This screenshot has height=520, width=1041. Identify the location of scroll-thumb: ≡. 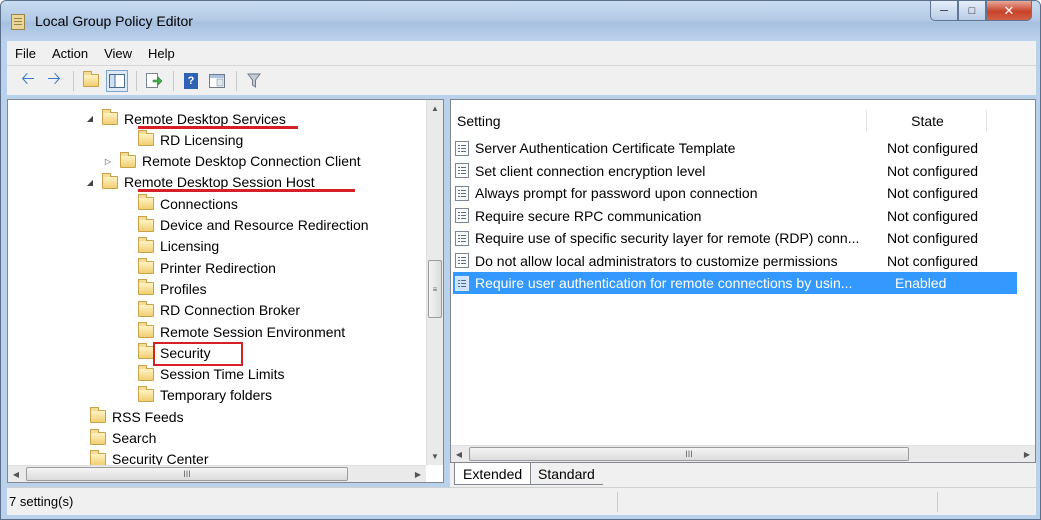
(435, 289).